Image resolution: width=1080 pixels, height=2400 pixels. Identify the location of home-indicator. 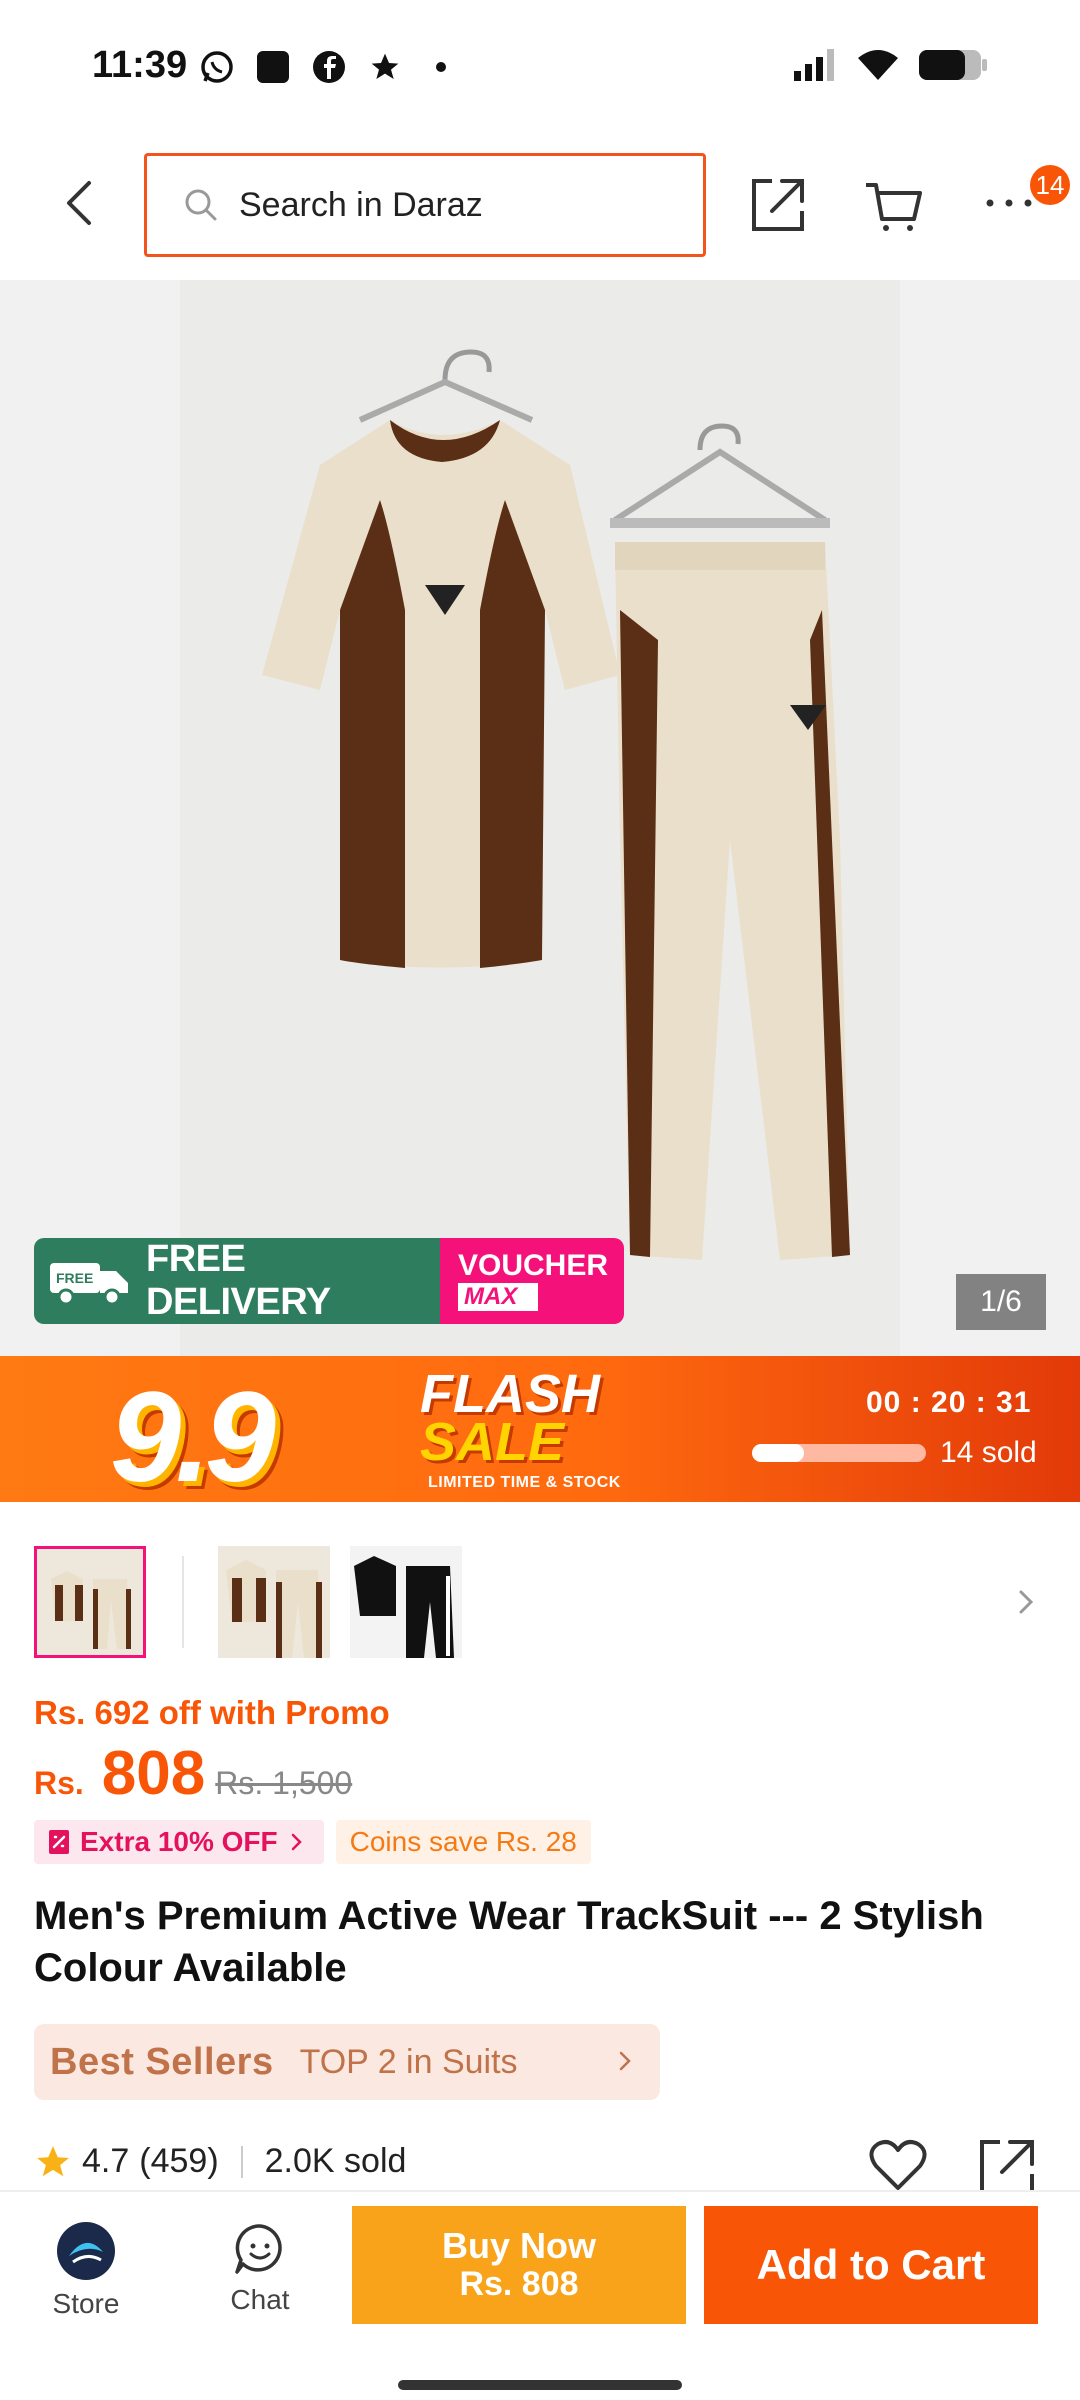
(540, 2385).